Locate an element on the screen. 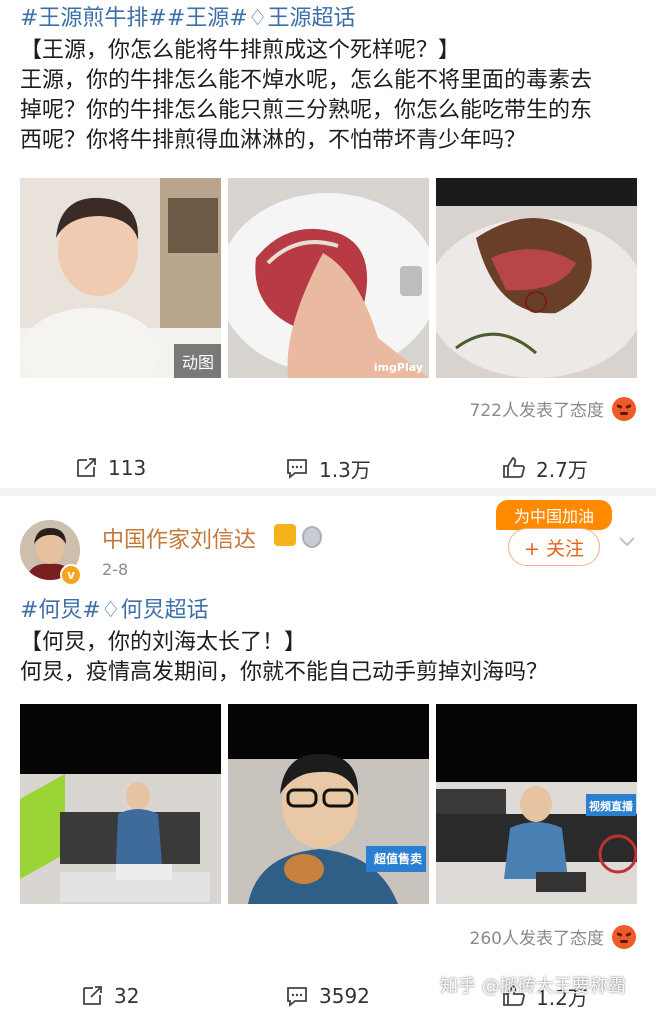  comment-count: 3592 is located at coordinates (344, 996).